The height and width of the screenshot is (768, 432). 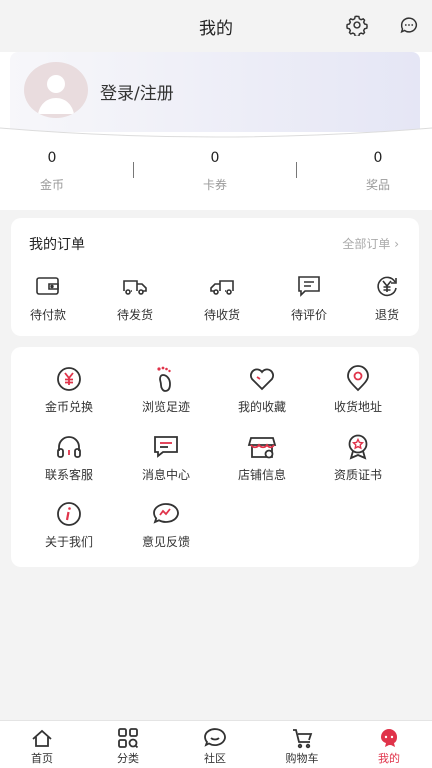 I want to click on tab-profile: 我的, so click(x=389, y=746).